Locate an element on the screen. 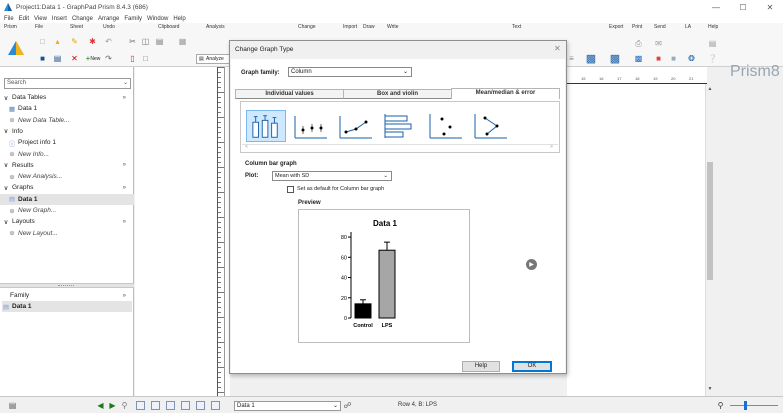  mean-connected-icon is located at coordinates (356, 126).